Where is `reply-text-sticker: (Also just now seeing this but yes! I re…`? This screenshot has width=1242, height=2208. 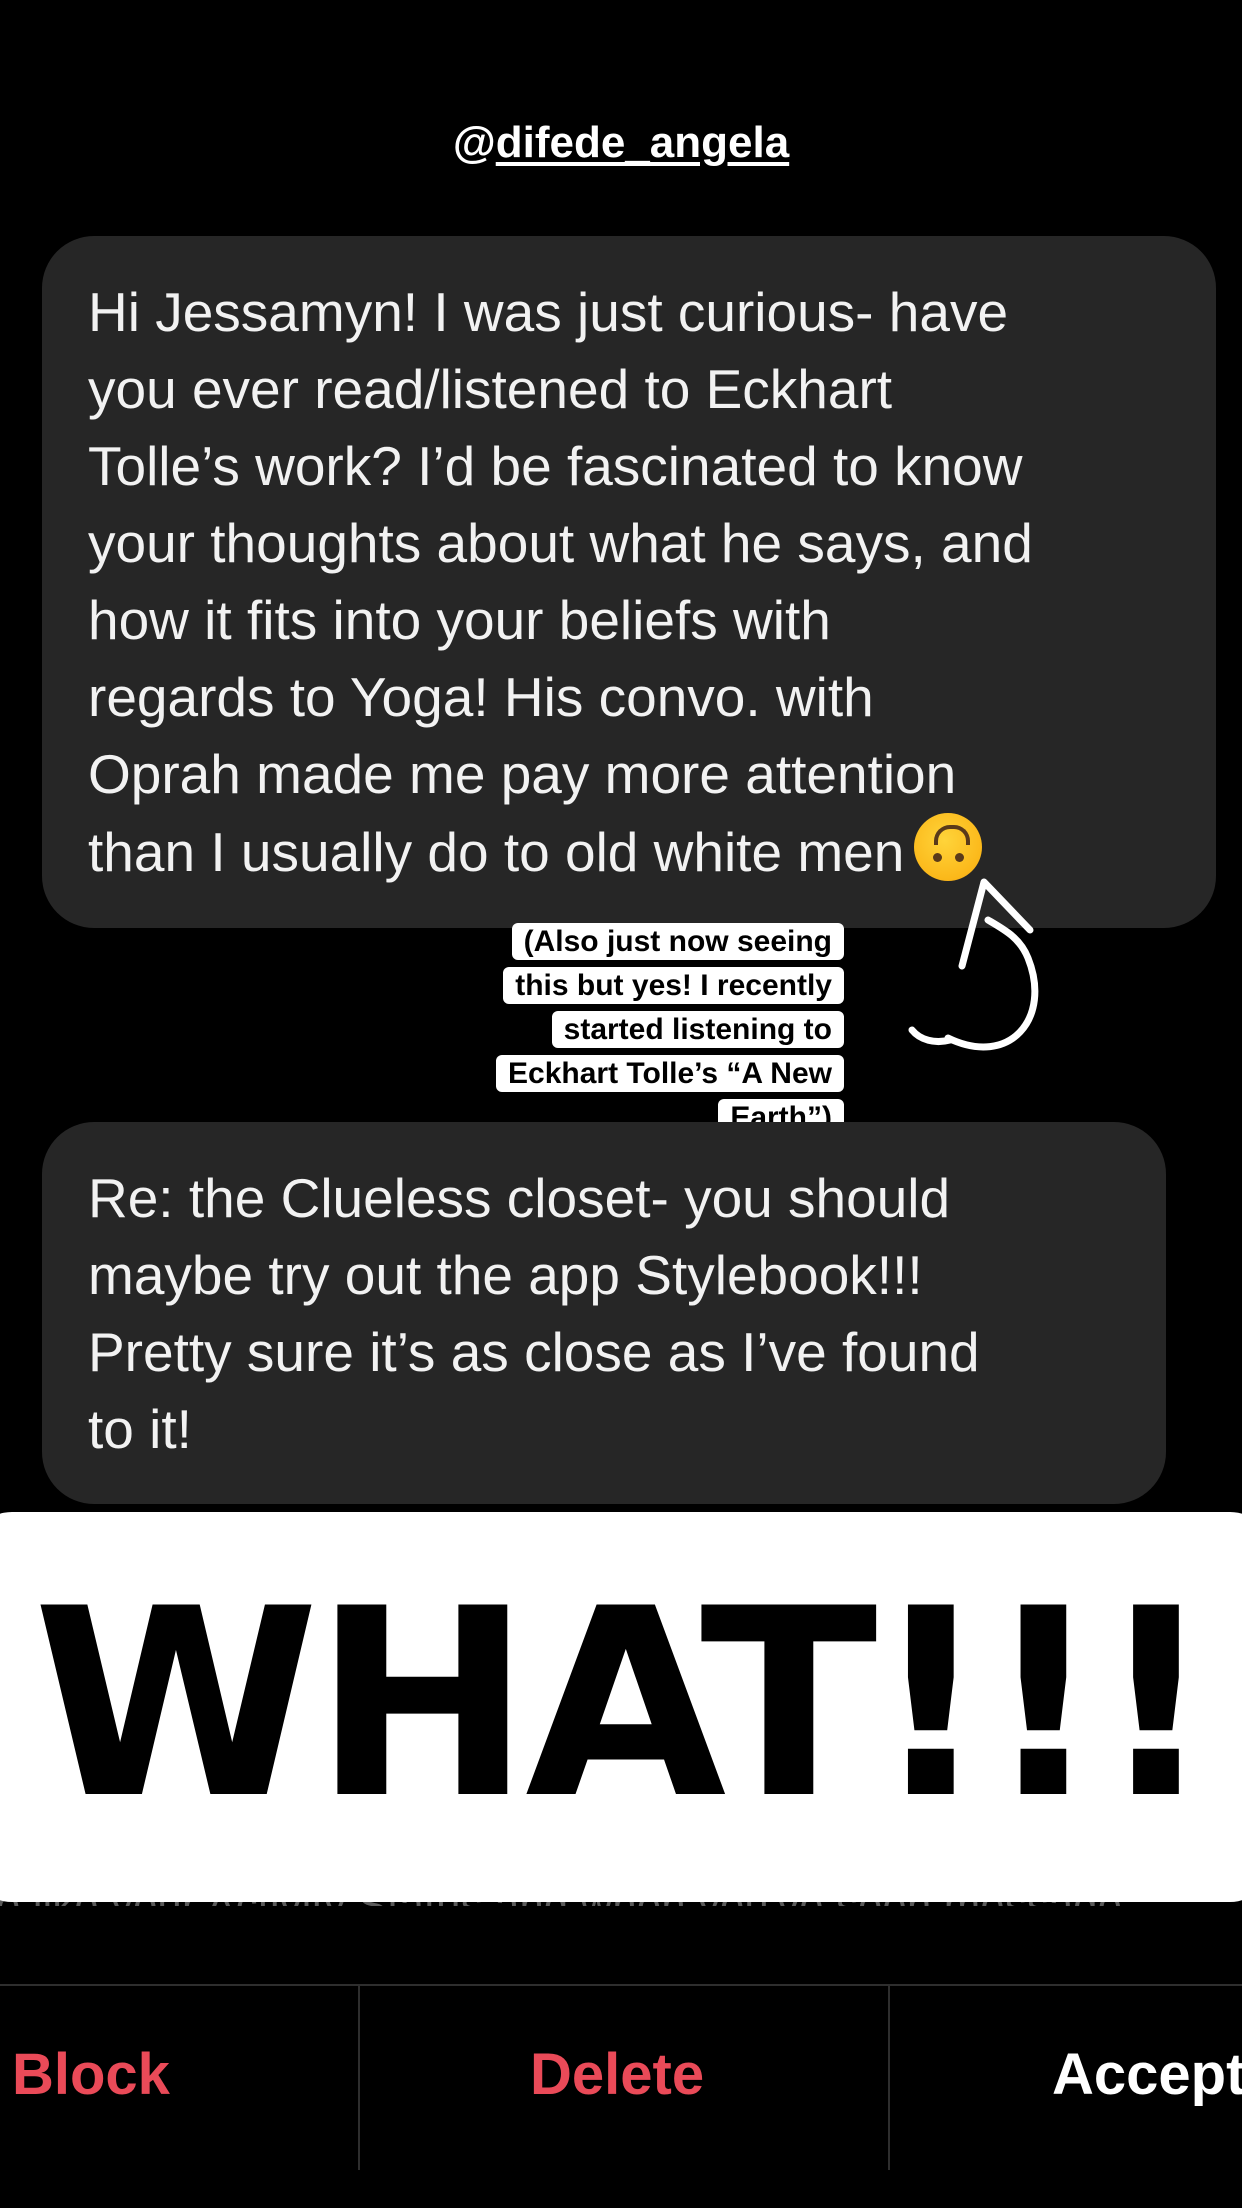 reply-text-sticker: (Also just now seeing this but yes! I re… is located at coordinates (654, 1030).